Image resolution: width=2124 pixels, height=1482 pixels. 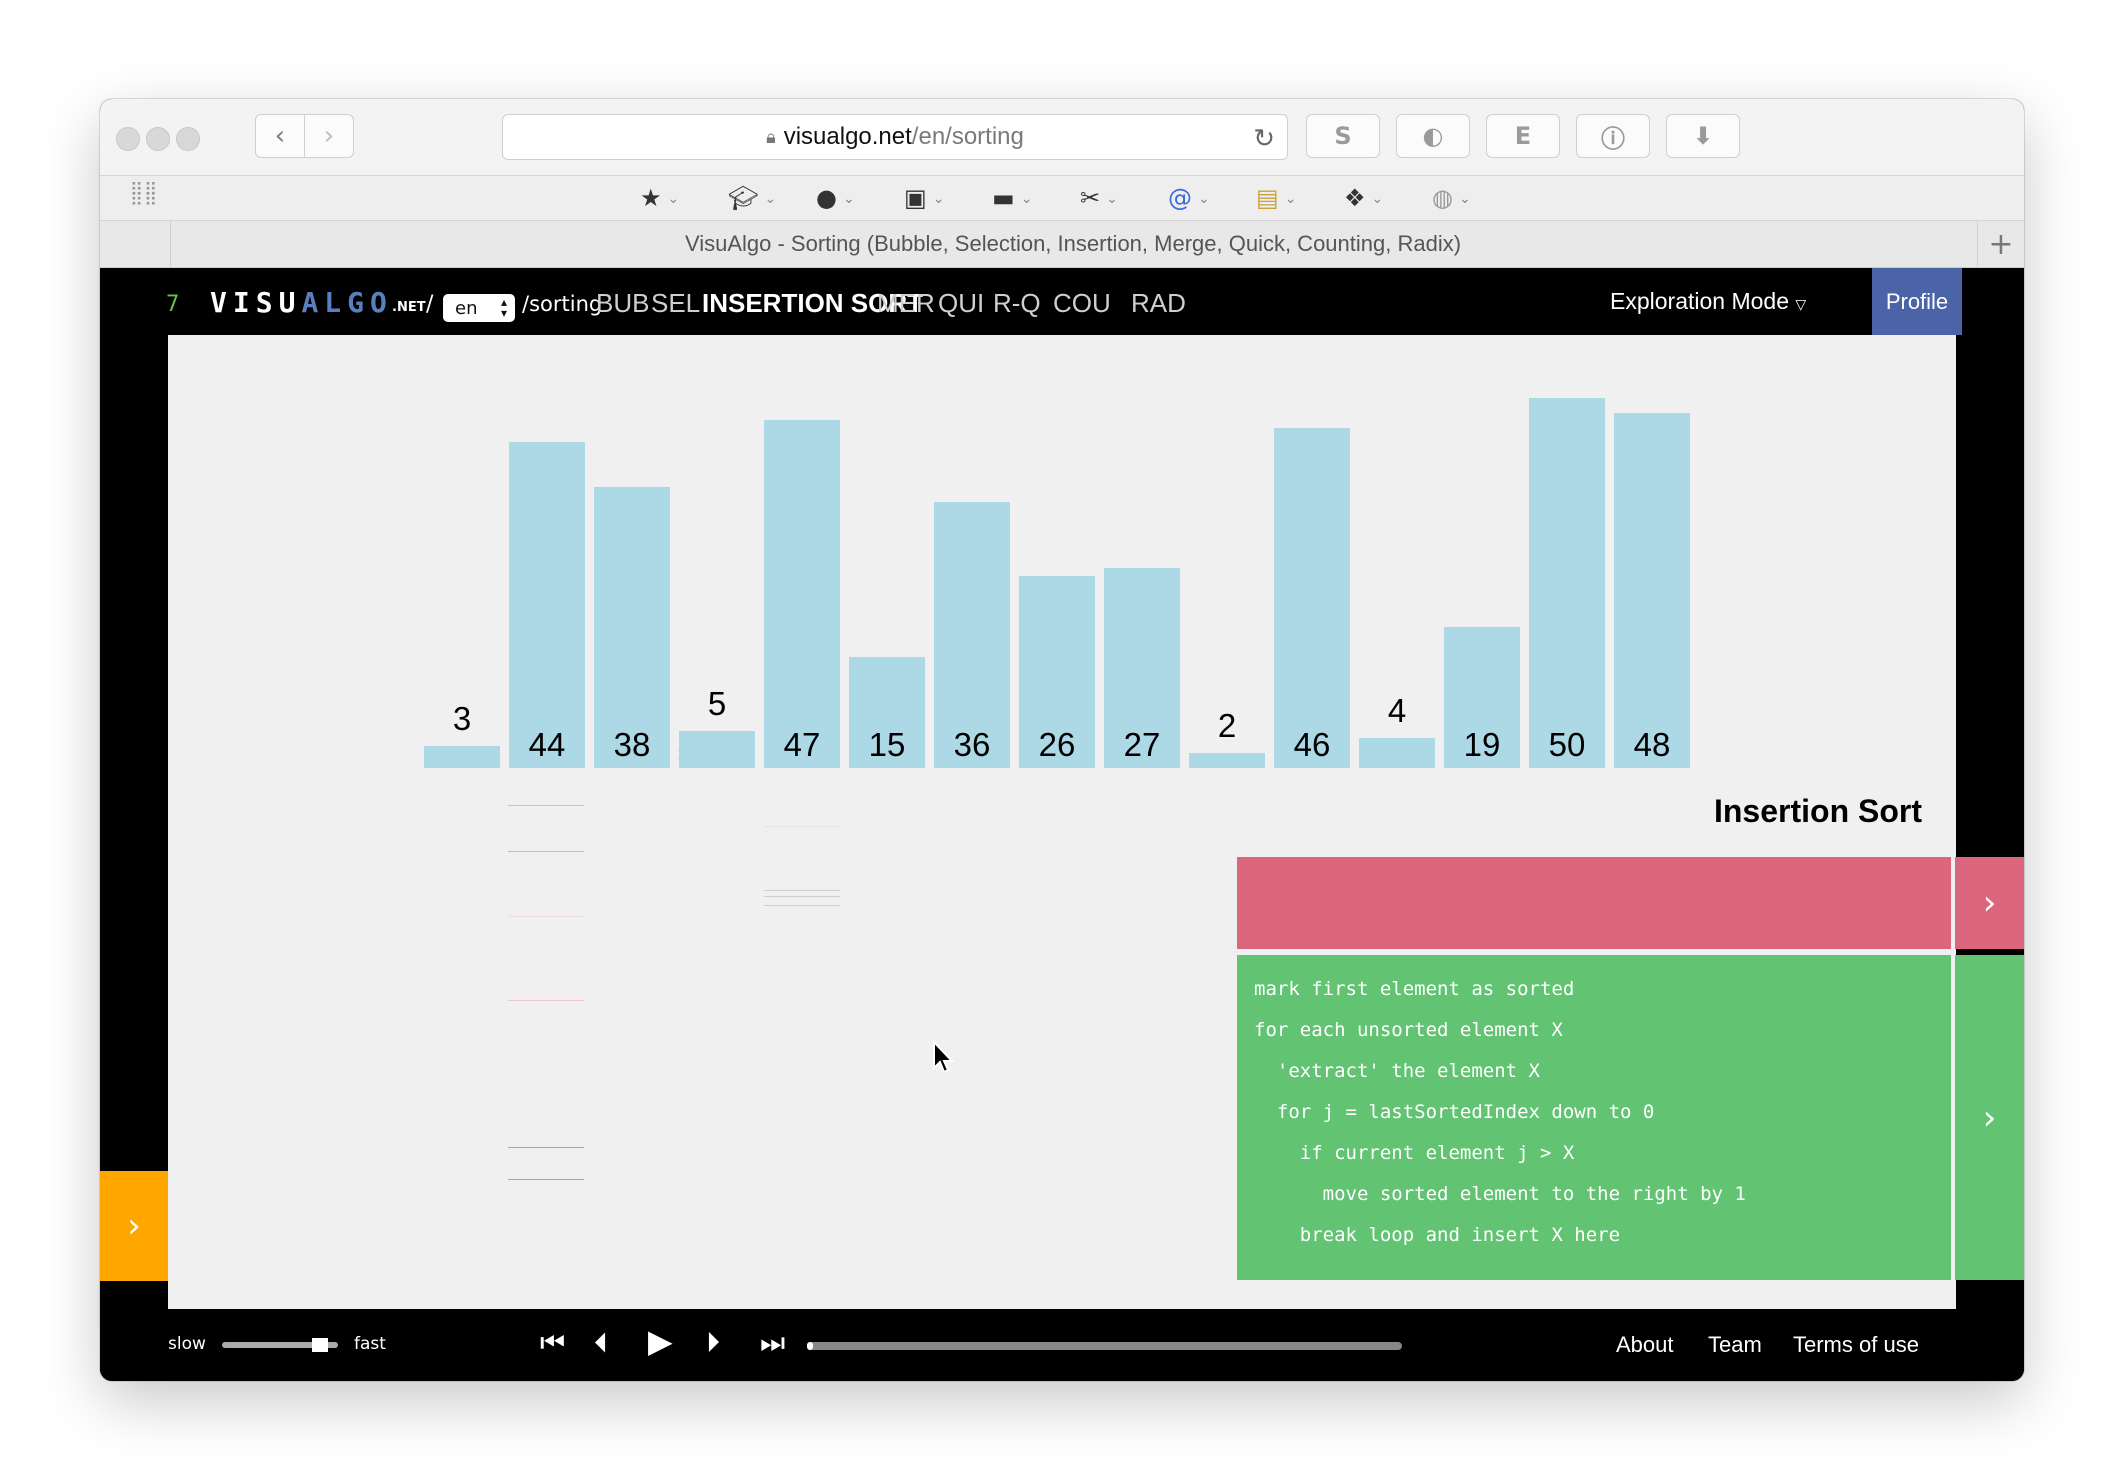 What do you see at coordinates (802, 744) in the screenshot?
I see `array-bar-label: 47` at bounding box center [802, 744].